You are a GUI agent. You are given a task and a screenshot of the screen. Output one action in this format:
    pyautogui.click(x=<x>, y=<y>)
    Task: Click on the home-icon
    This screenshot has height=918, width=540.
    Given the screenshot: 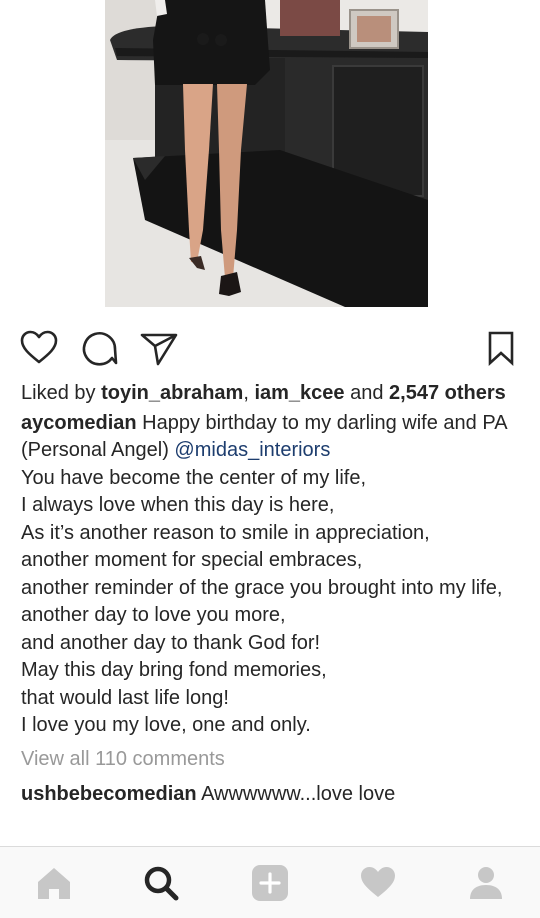 What is the action you would take?
    pyautogui.click(x=54, y=883)
    